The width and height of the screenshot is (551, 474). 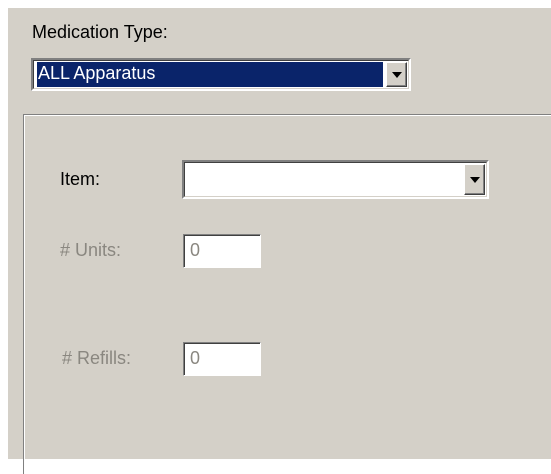 I want to click on medication-type-dropdown-button, so click(x=396, y=74).